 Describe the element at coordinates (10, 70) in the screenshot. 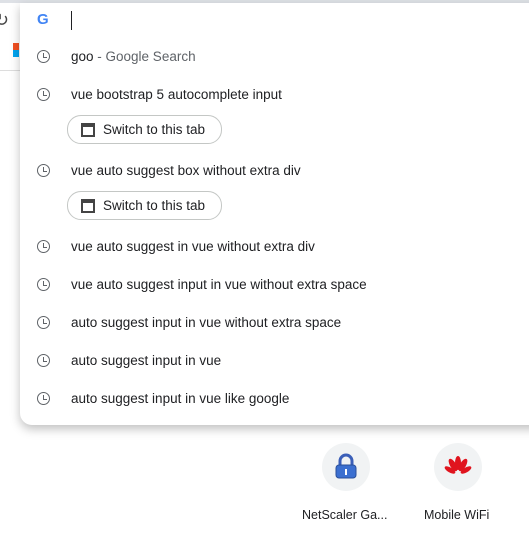

I see `divider` at that location.